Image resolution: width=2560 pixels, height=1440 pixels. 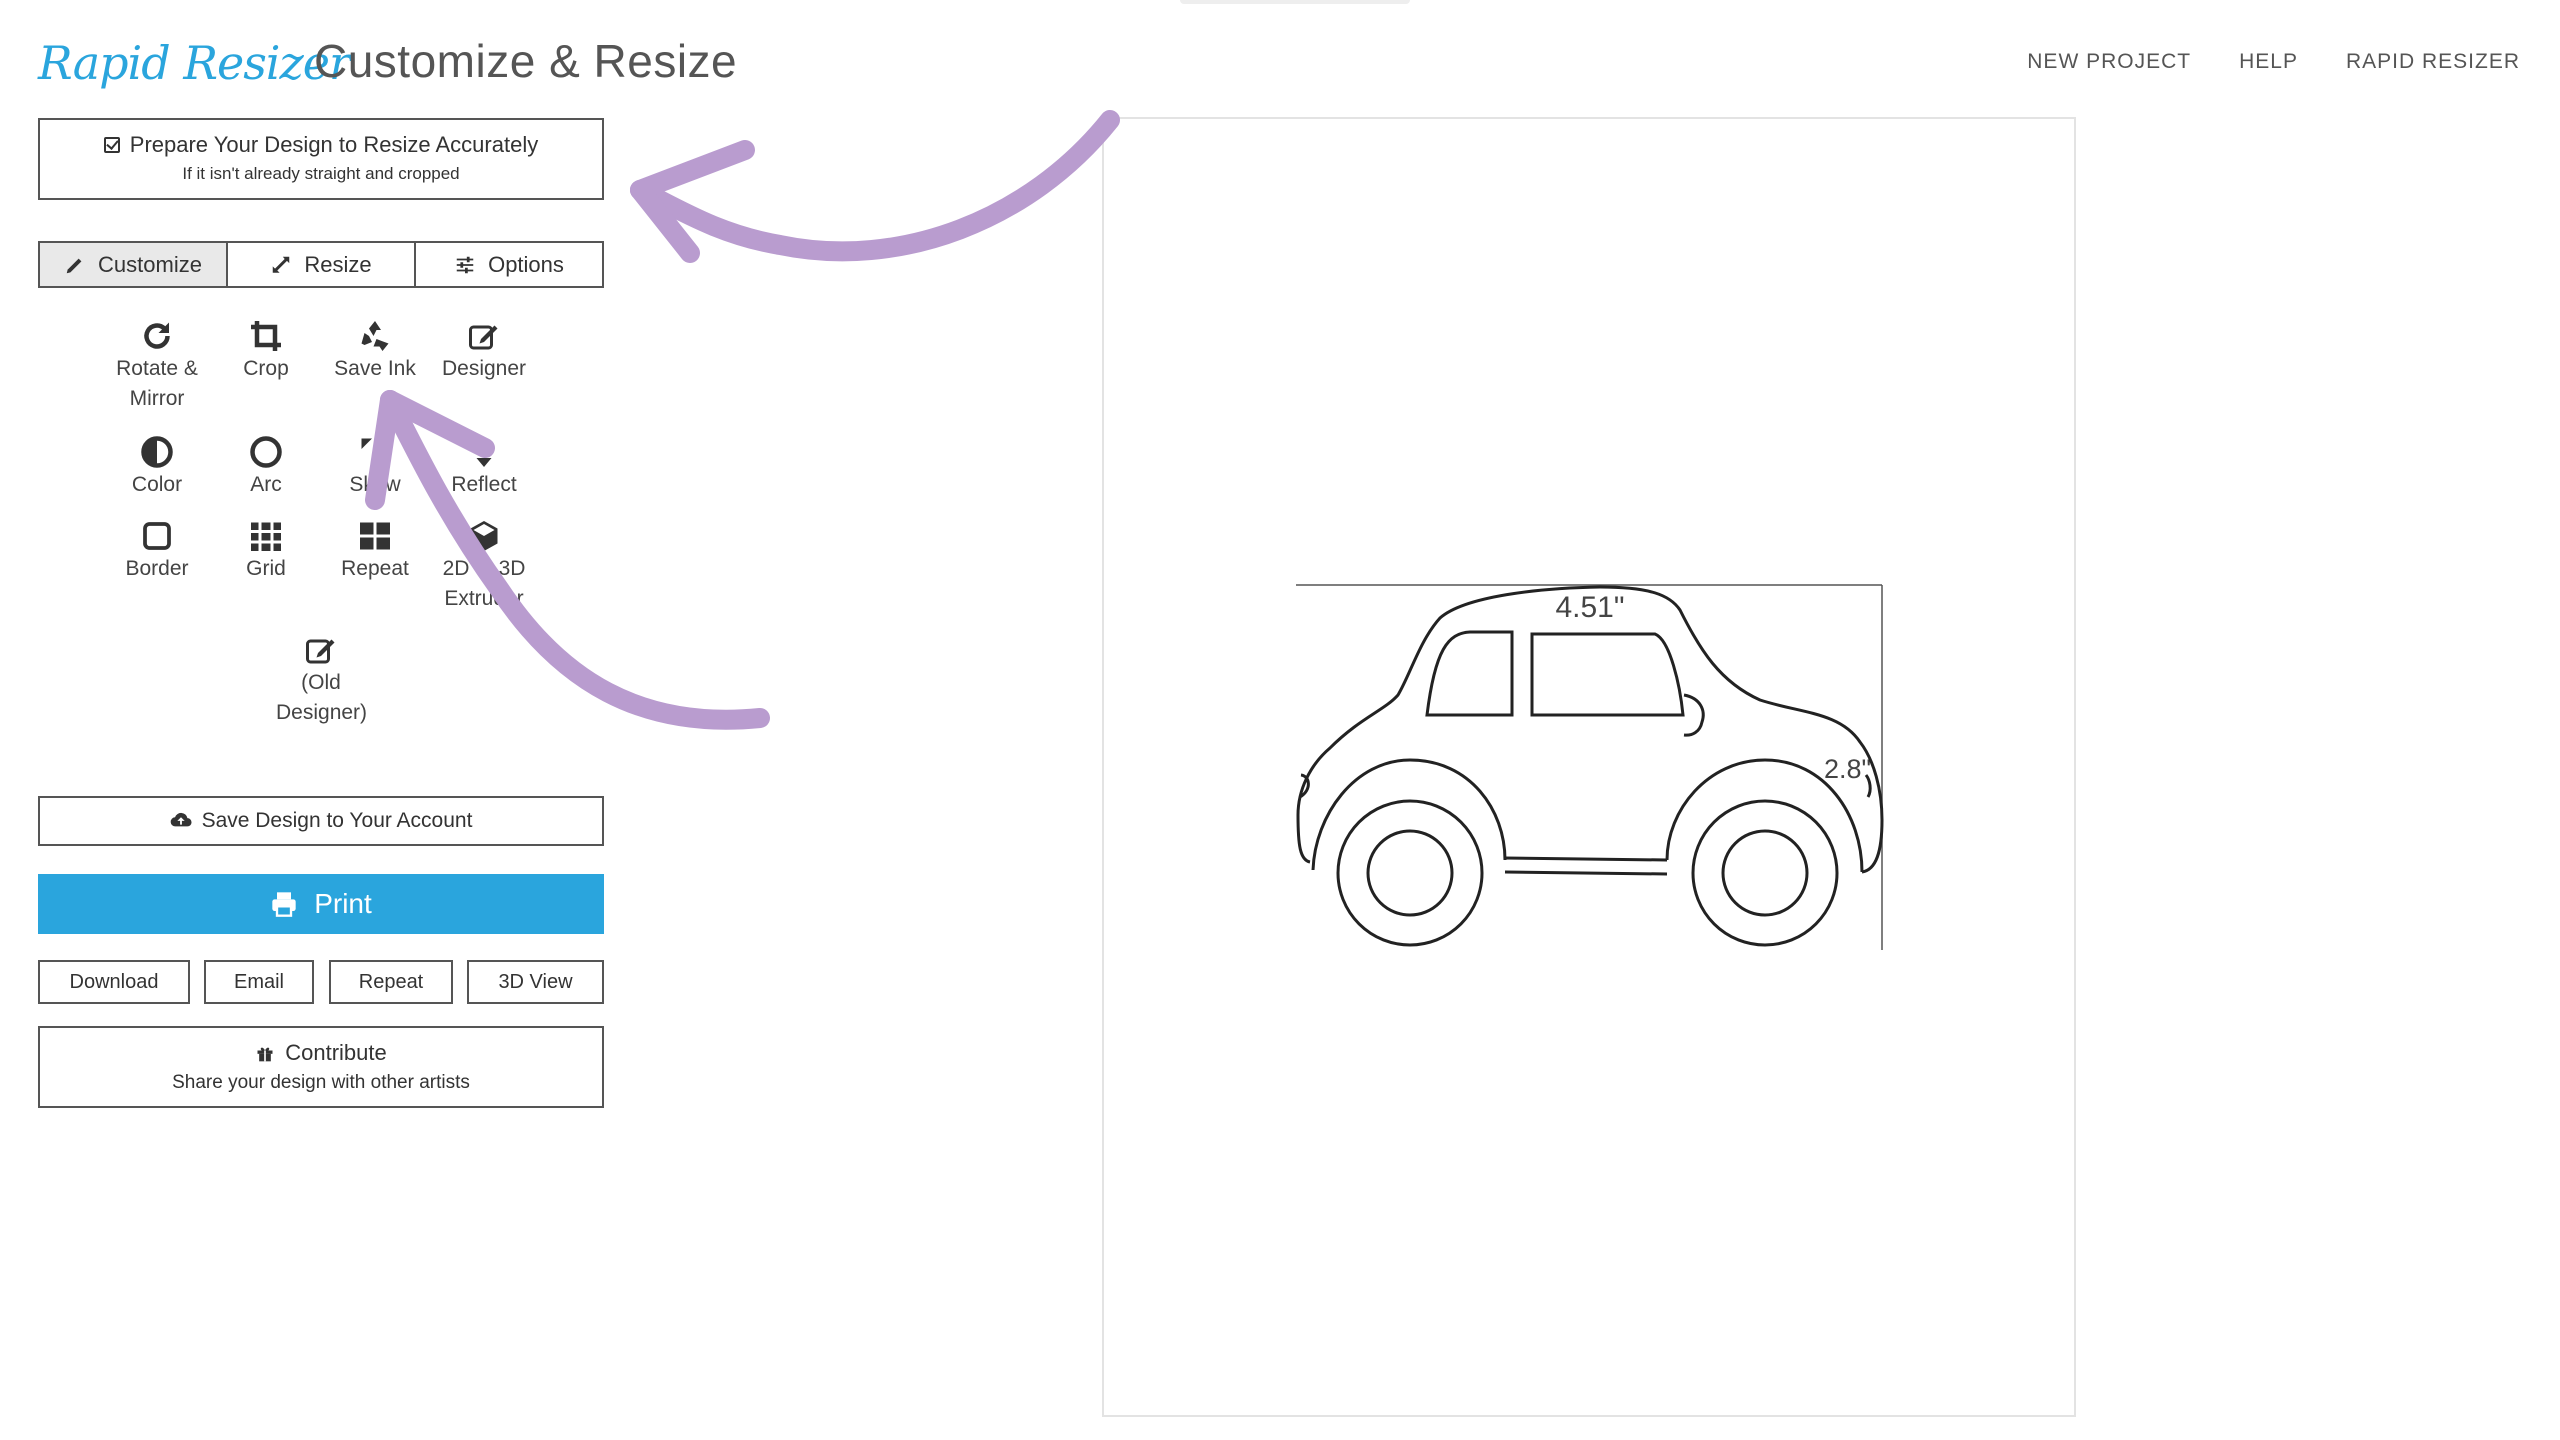 I want to click on contribute-title: Contribute, so click(x=336, y=1052).